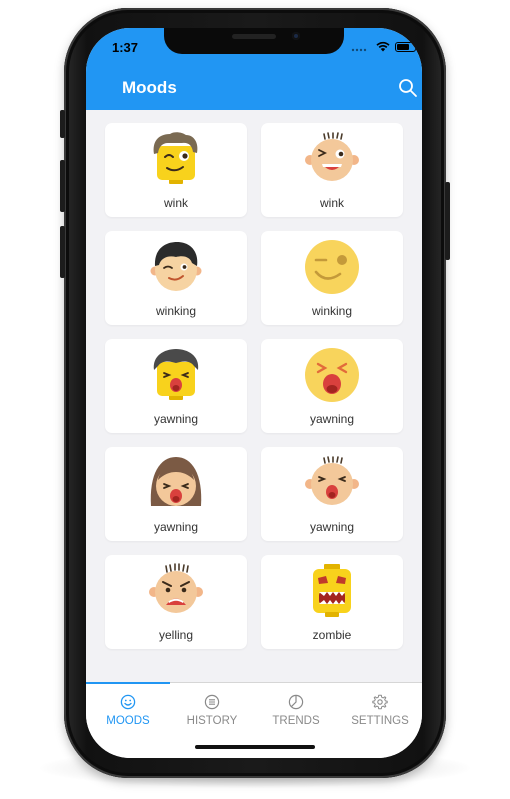 The image size is (510, 799). What do you see at coordinates (332, 590) in the screenshot?
I see `lego-zombie-face-icon` at bounding box center [332, 590].